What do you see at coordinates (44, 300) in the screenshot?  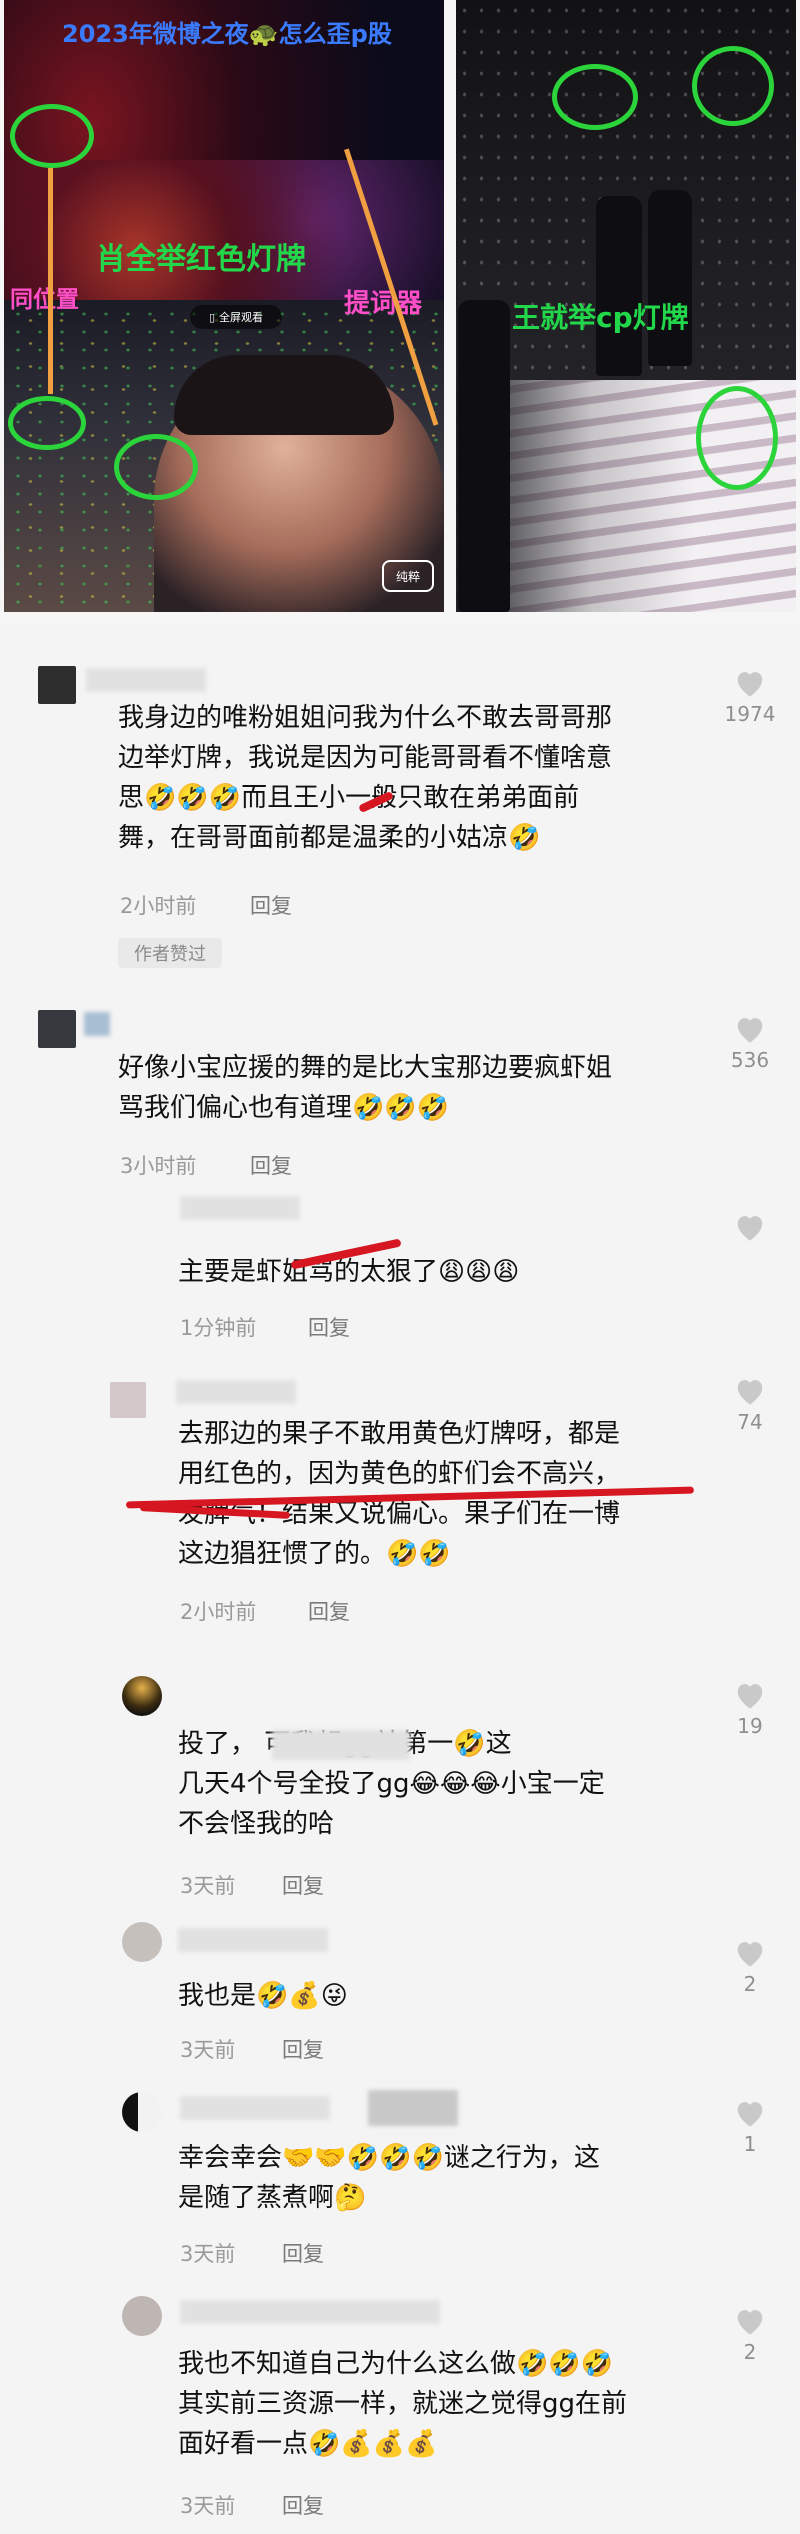 I see `left-label: 同位置` at bounding box center [44, 300].